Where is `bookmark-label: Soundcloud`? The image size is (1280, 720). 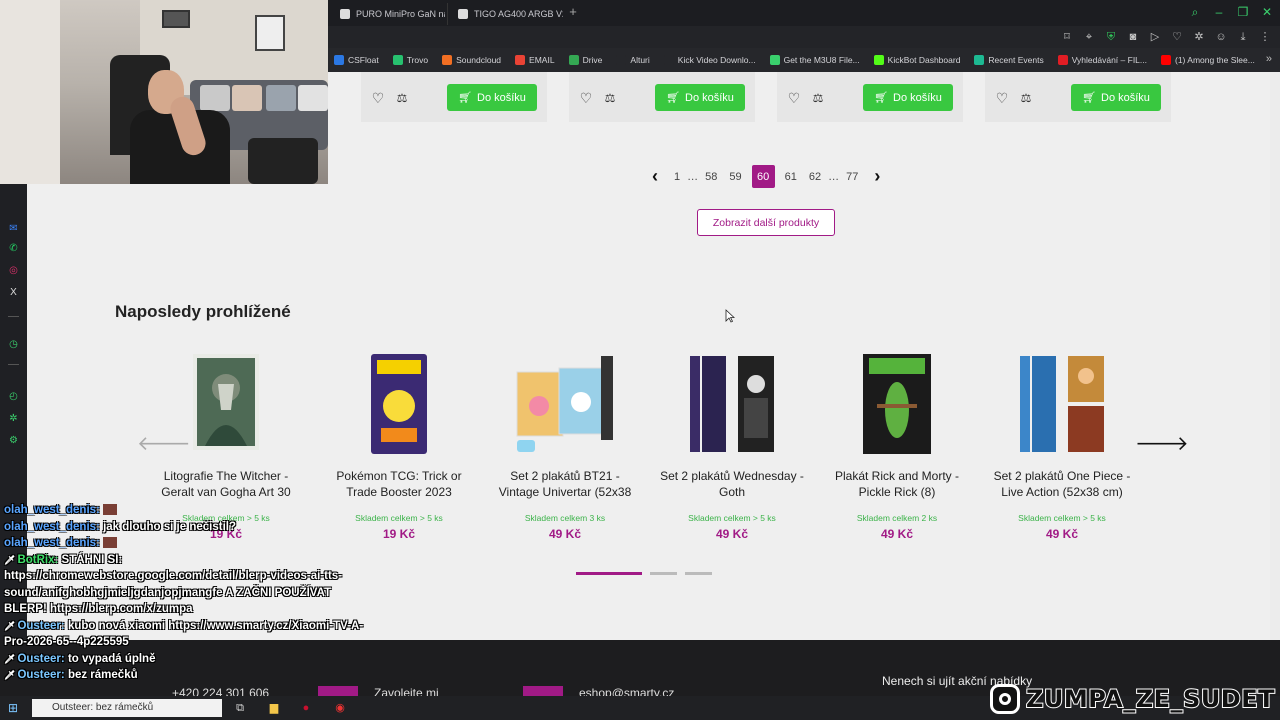
bookmark-label: Soundcloud is located at coordinates (479, 60).